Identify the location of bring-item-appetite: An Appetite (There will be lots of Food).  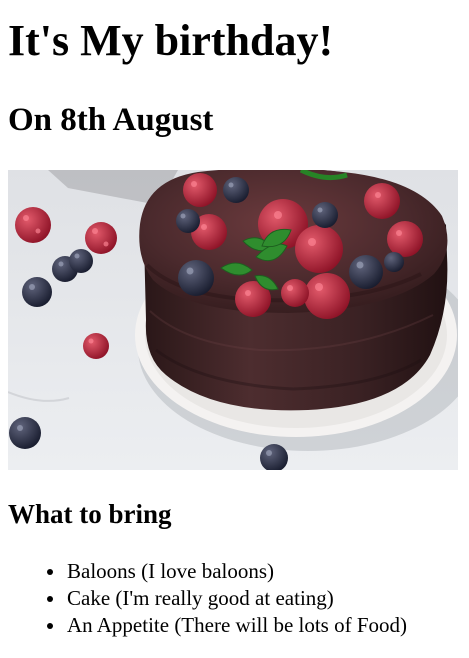
(237, 625).